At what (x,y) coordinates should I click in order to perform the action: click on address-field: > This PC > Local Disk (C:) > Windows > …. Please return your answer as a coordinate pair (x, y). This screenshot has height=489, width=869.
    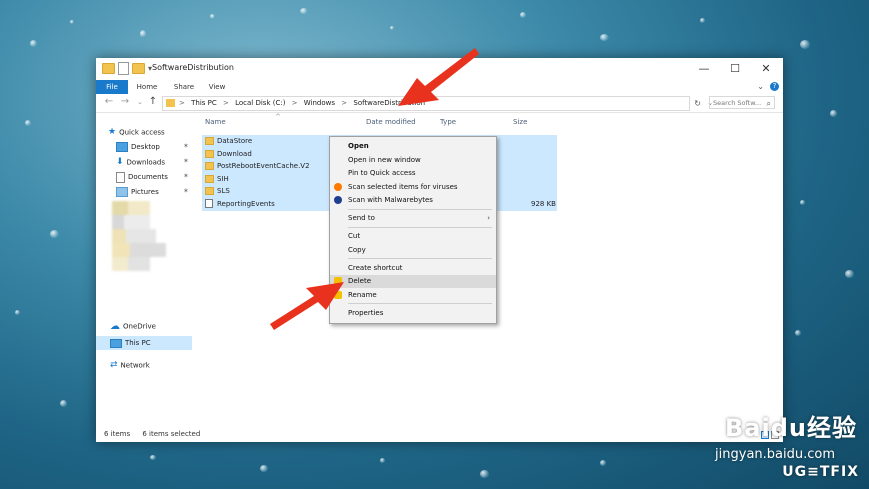
    Looking at the image, I should click on (437, 103).